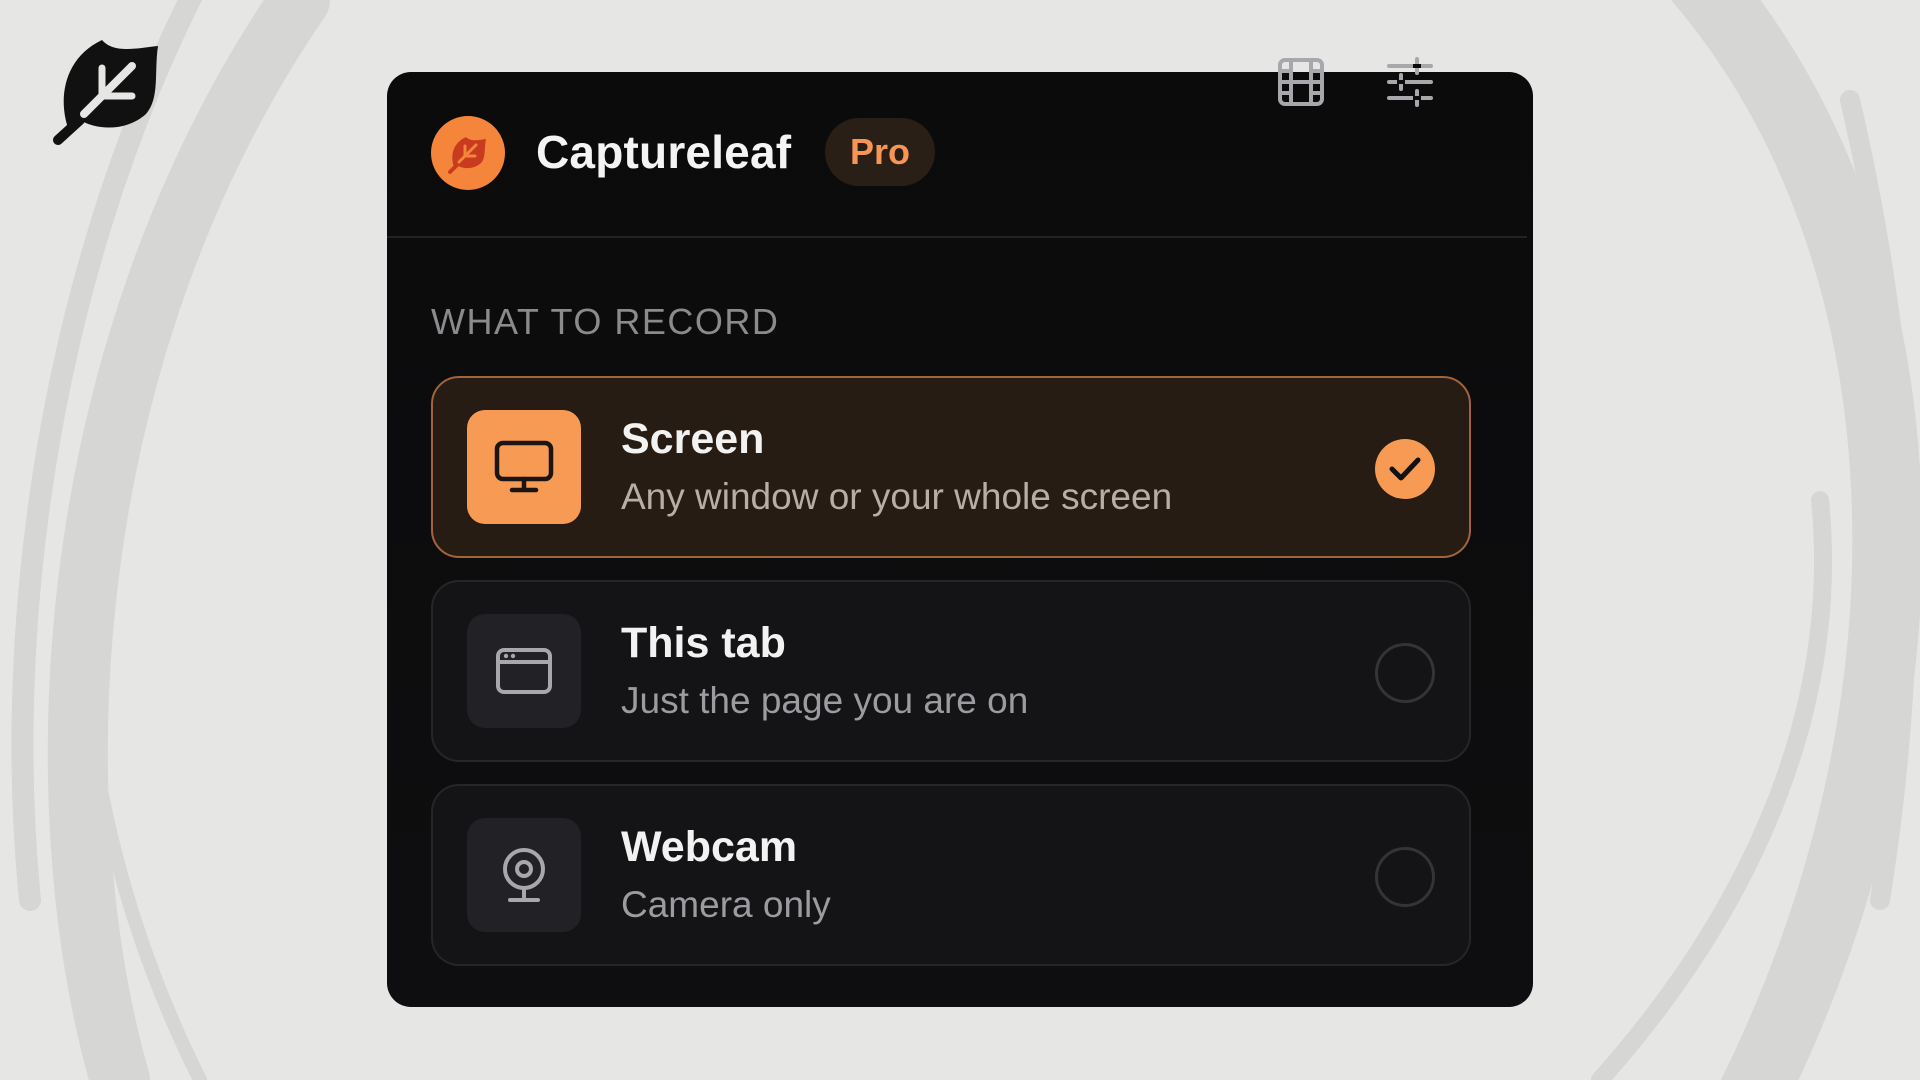 The height and width of the screenshot is (1080, 1920). What do you see at coordinates (105, 92) in the screenshot?
I see `corner-leaf-logo-icon` at bounding box center [105, 92].